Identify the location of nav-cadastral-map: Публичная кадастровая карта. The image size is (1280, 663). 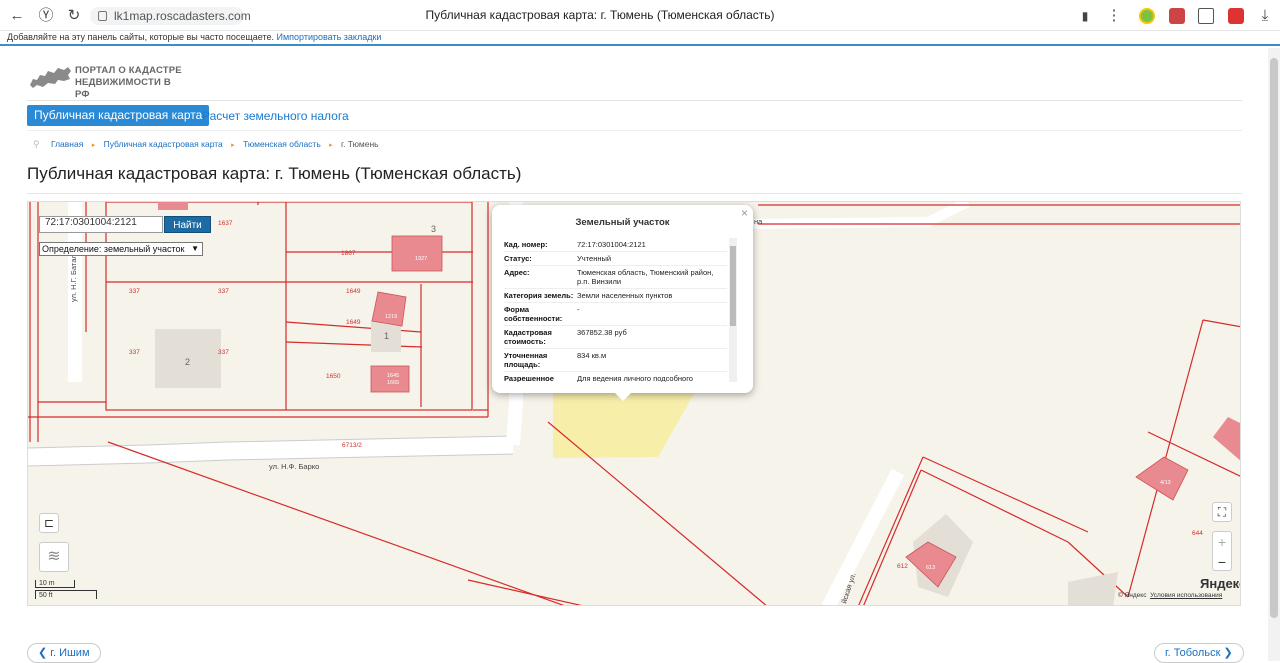
(118, 115).